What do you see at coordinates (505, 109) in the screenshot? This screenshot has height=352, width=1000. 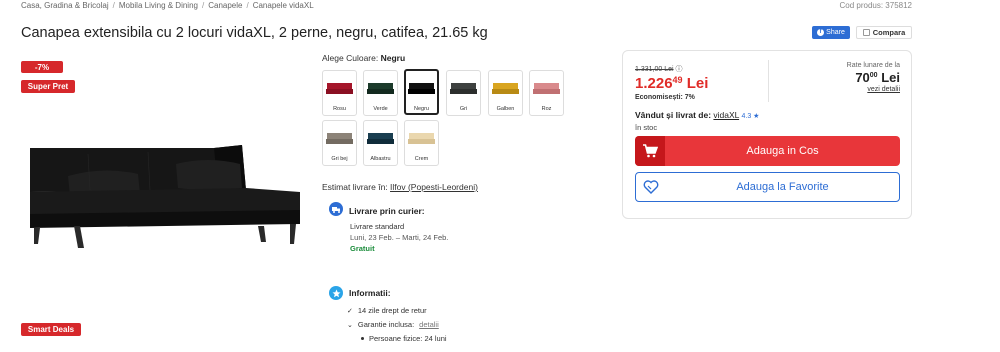 I see `swatch-label: Galben` at bounding box center [505, 109].